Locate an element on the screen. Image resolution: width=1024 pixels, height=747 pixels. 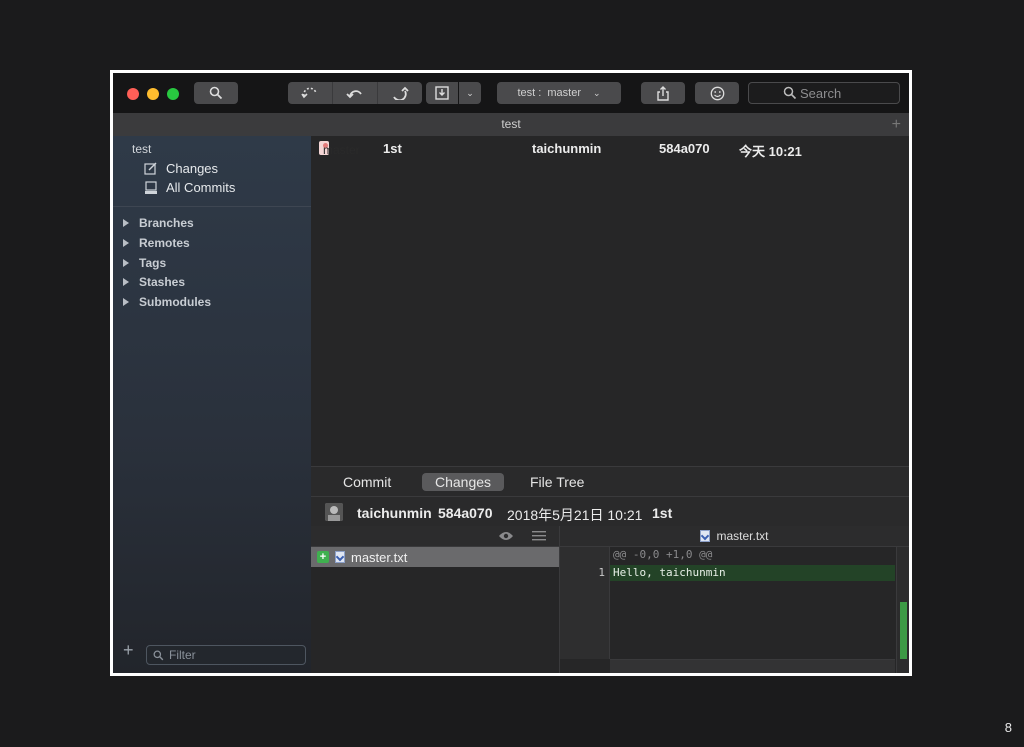
commit-row: master 1st taichunmin 584a070 今天 10:21 is located at coordinates (610, 149).